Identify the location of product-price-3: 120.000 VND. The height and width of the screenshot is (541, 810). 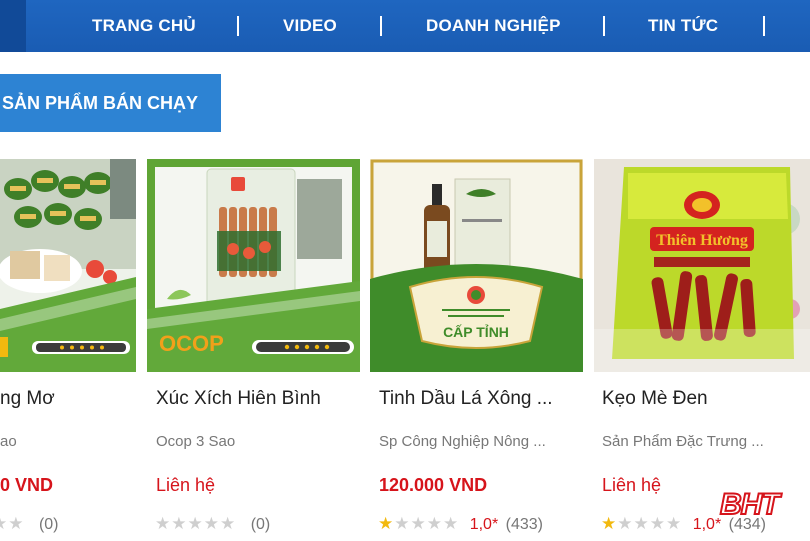
(433, 485).